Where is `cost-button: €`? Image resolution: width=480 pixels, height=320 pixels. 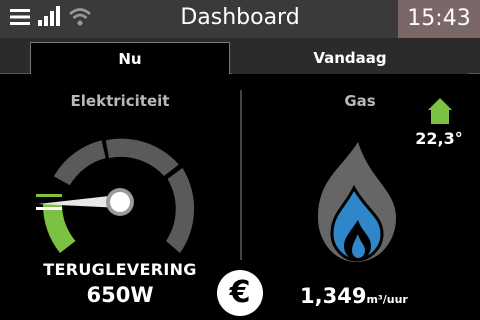 cost-button: € is located at coordinates (240, 293).